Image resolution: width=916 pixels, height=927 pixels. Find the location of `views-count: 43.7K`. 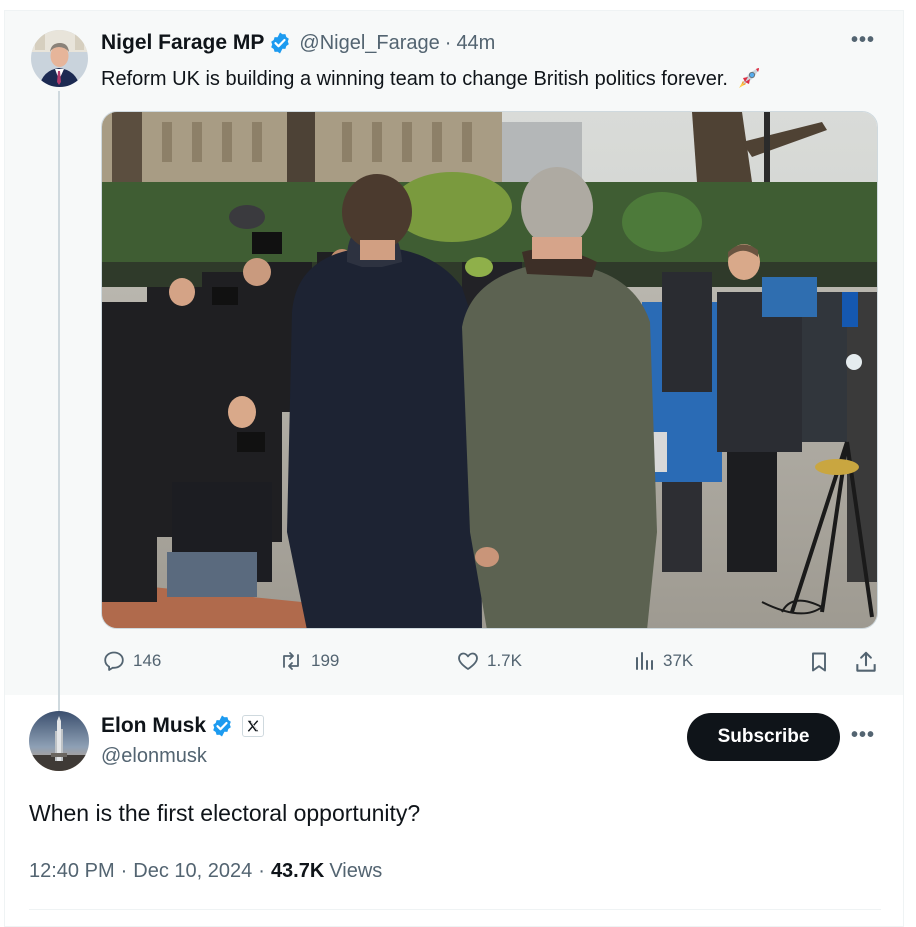

views-count: 43.7K is located at coordinates (297, 871).